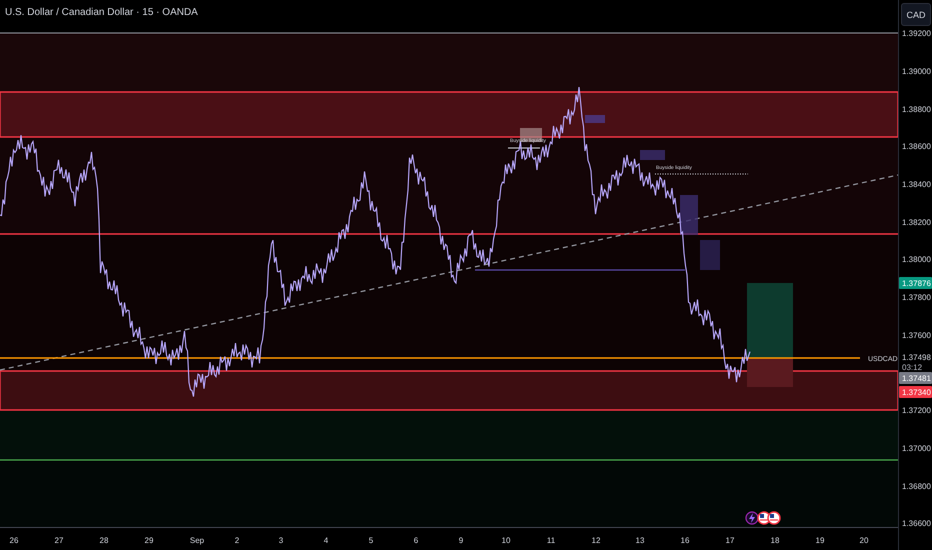 This screenshot has width=932, height=550. Describe the element at coordinates (915, 283) in the screenshot. I see `price-tag: 1.37876` at that location.